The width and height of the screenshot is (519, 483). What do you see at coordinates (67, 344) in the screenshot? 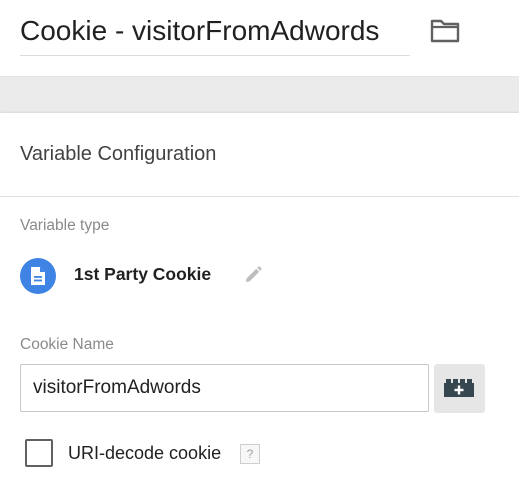
I see `cookie-name-label: Cookie Name` at bounding box center [67, 344].